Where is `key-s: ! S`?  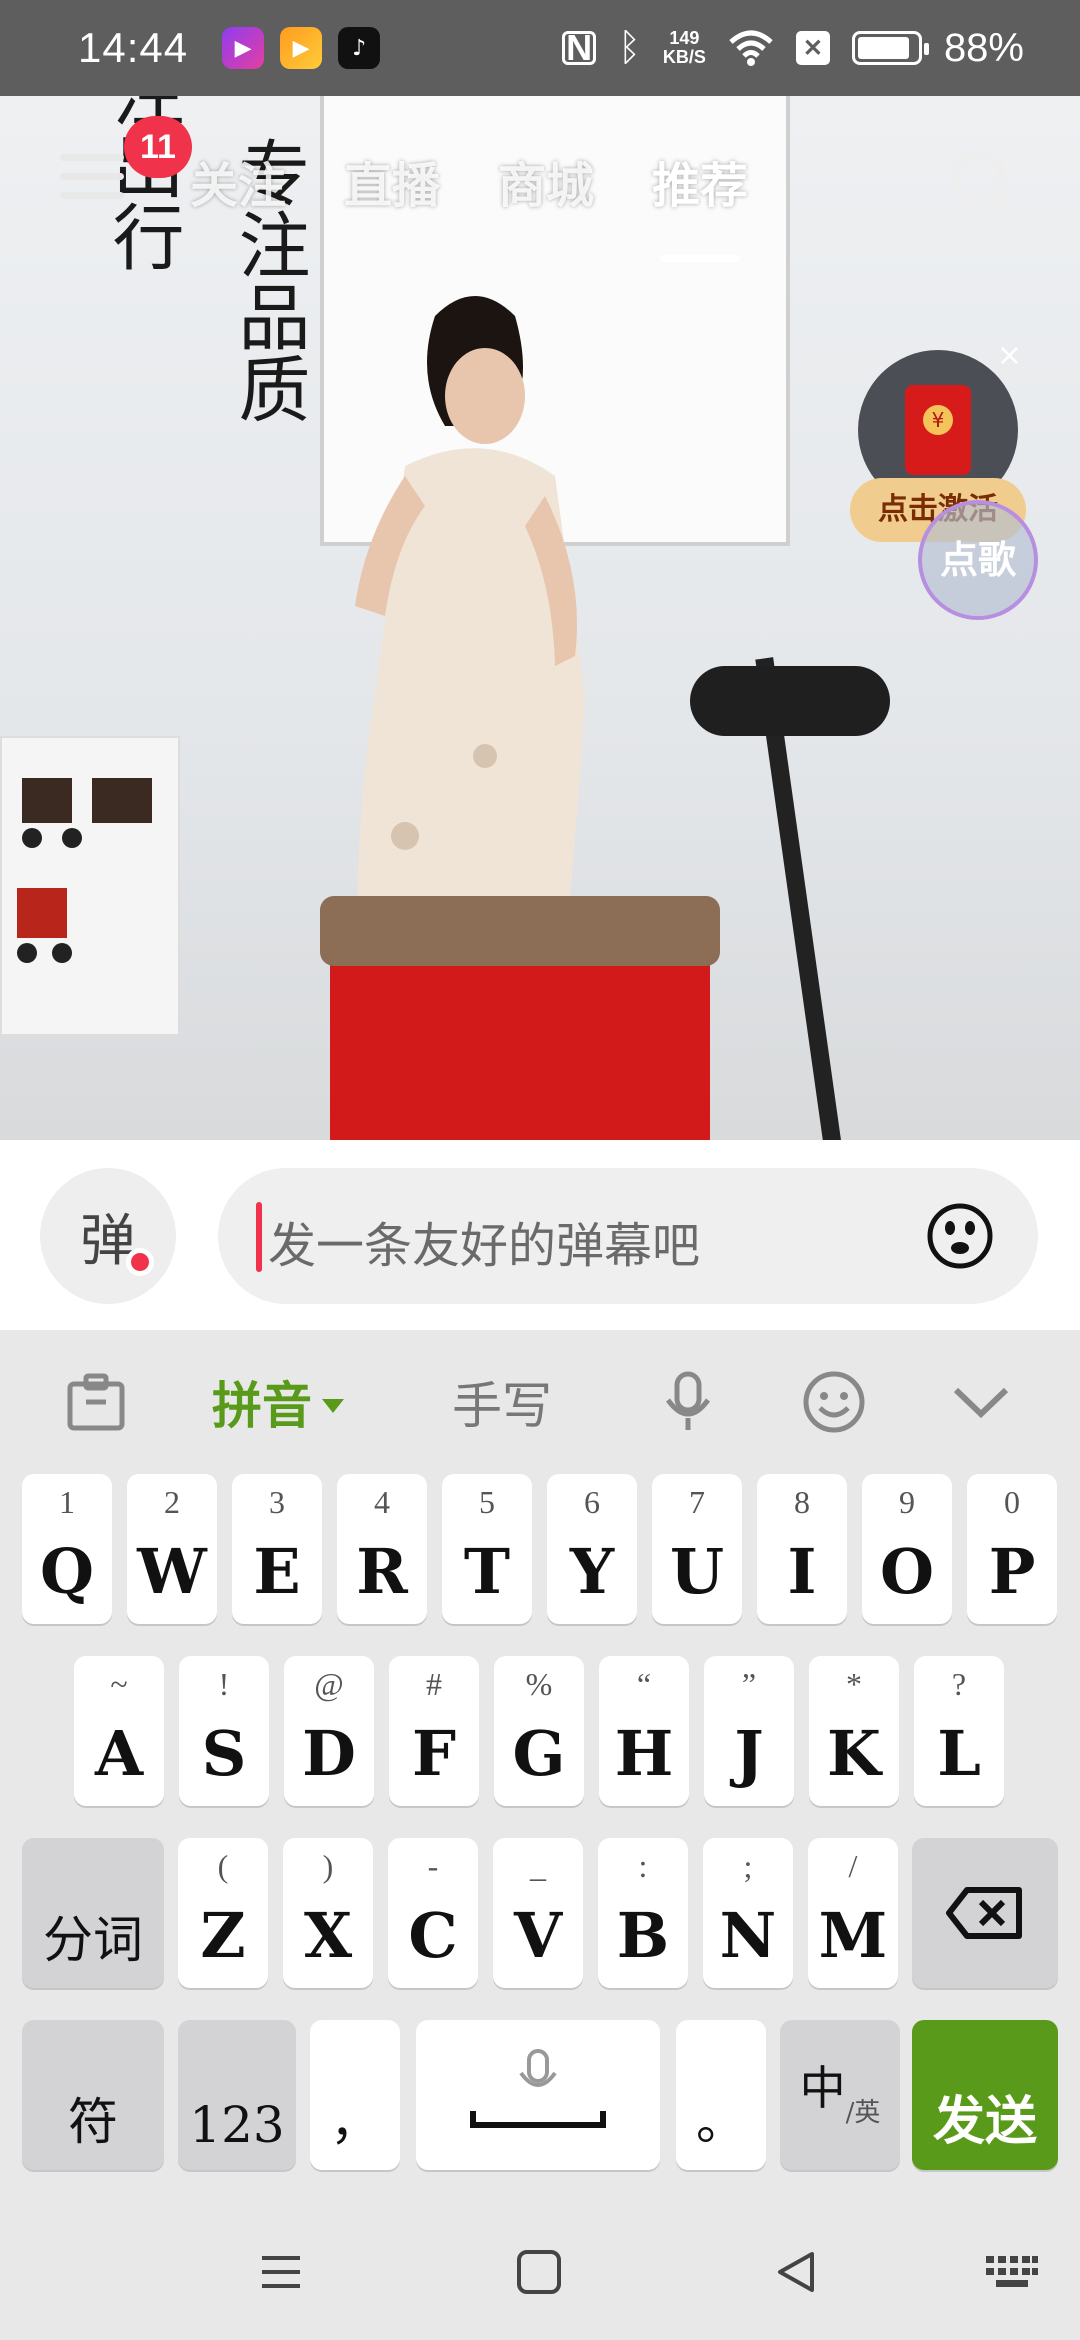
key-s: ! S is located at coordinates (224, 1731).